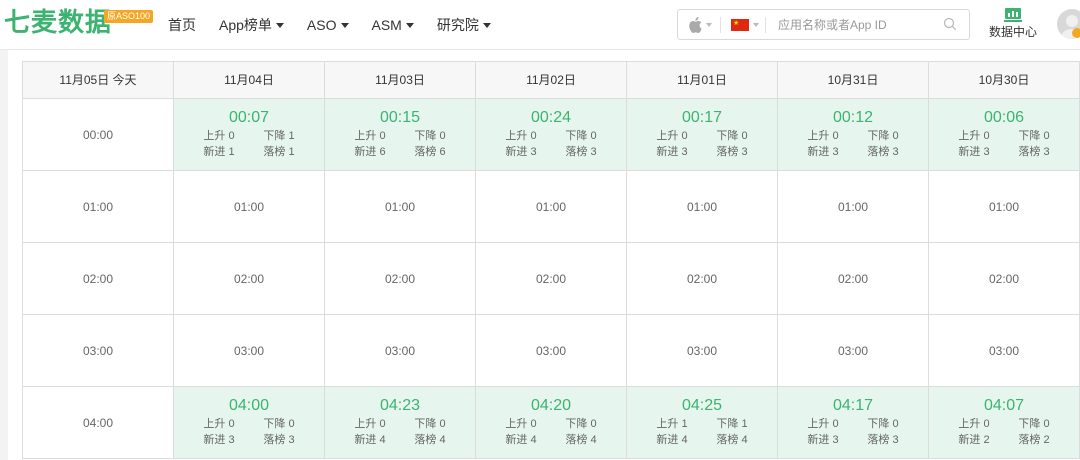 This screenshot has height=460, width=1080. Describe the element at coordinates (695, 24) in the screenshot. I see `apple-icon` at that location.